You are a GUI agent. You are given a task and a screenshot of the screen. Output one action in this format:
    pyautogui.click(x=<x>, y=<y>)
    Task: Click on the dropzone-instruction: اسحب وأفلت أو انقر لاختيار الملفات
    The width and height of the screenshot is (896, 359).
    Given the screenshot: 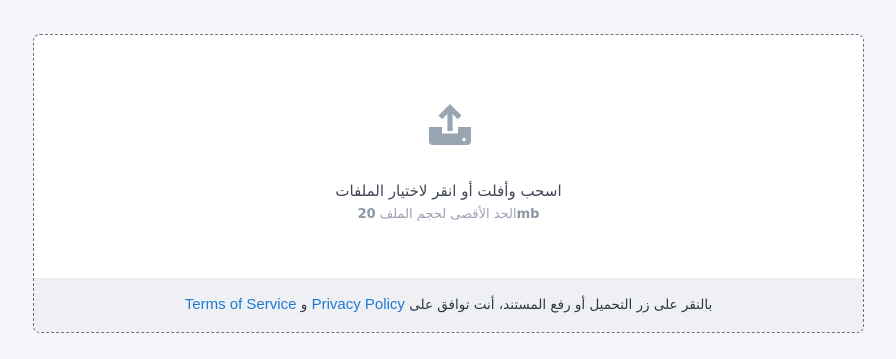 What is the action you would take?
    pyautogui.click(x=448, y=191)
    